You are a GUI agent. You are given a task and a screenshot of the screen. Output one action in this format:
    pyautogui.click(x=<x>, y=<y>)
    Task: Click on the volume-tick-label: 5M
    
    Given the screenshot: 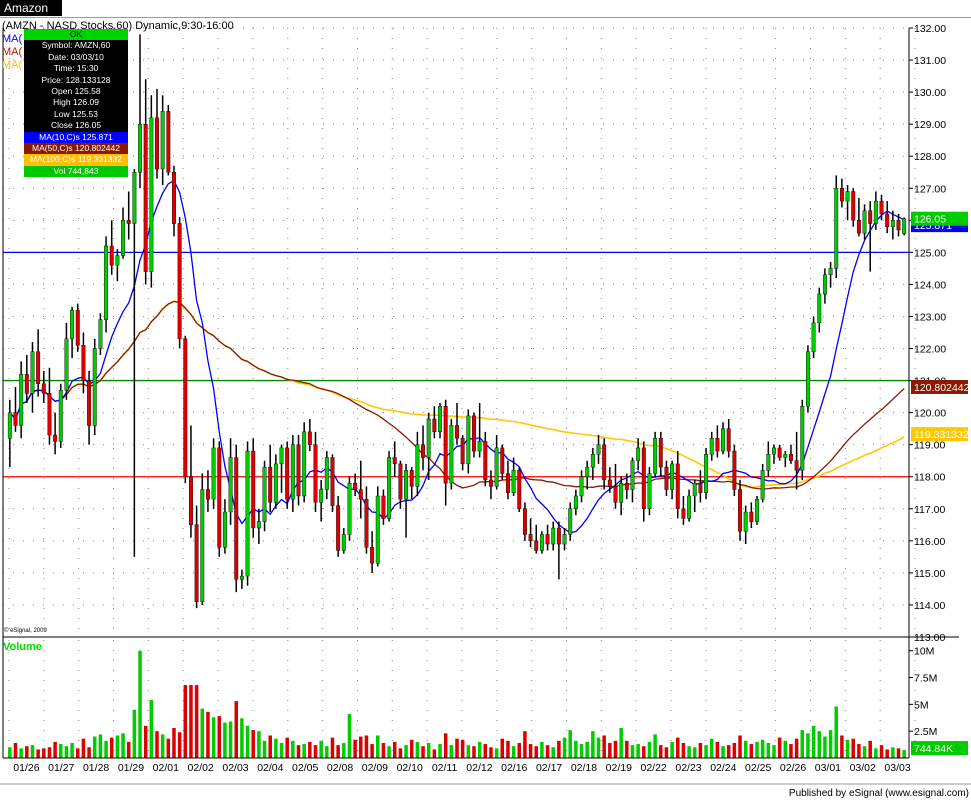 What is the action you would take?
    pyautogui.click(x=921, y=705)
    